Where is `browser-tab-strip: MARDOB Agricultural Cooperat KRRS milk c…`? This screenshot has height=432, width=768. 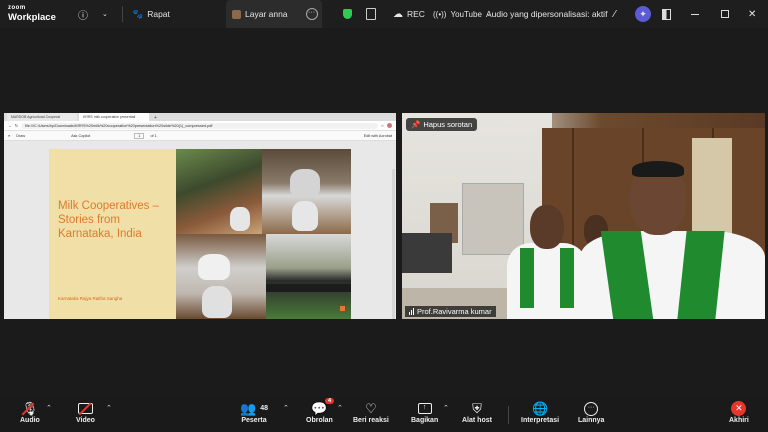 browser-tab-strip: MARDOB Agricultural Cooperat KRRS milk c… is located at coordinates (200, 117).